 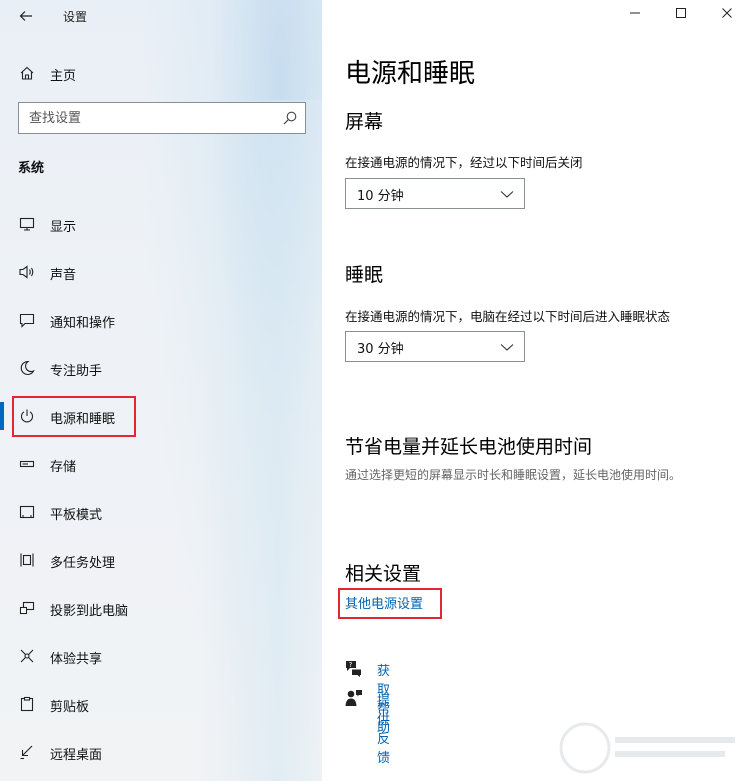 I want to click on sidebar-item-label: 剪贴板, so click(x=70, y=707).